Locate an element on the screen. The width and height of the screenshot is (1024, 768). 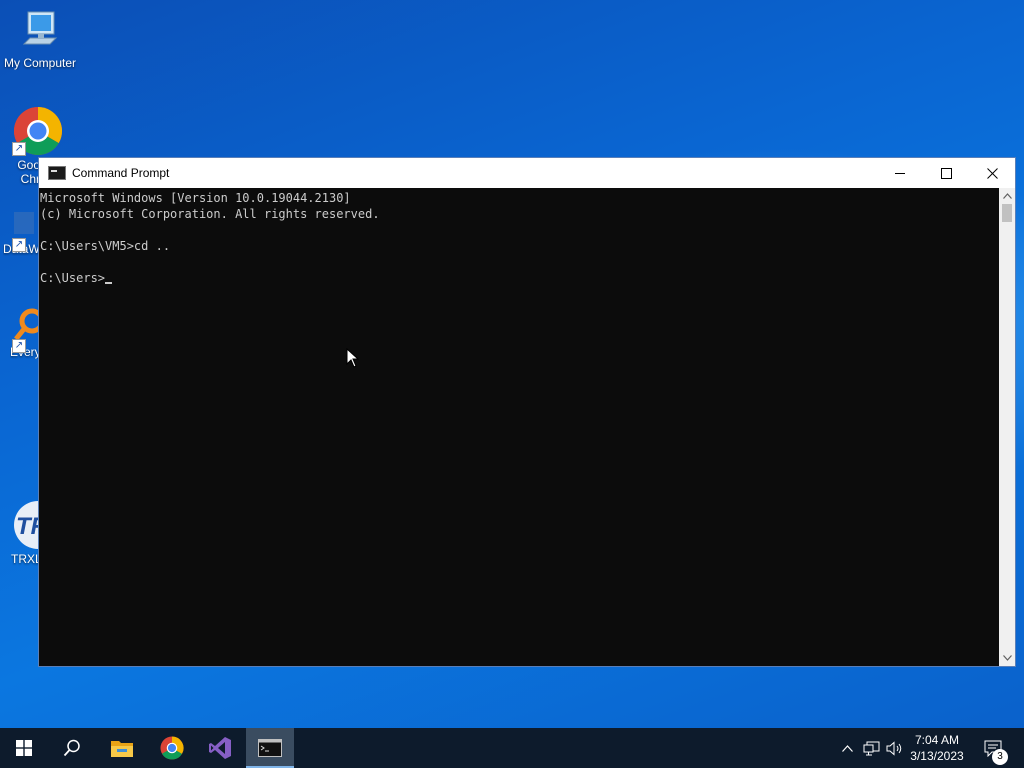
taskbar-command-prompt is located at coordinates (270, 748).